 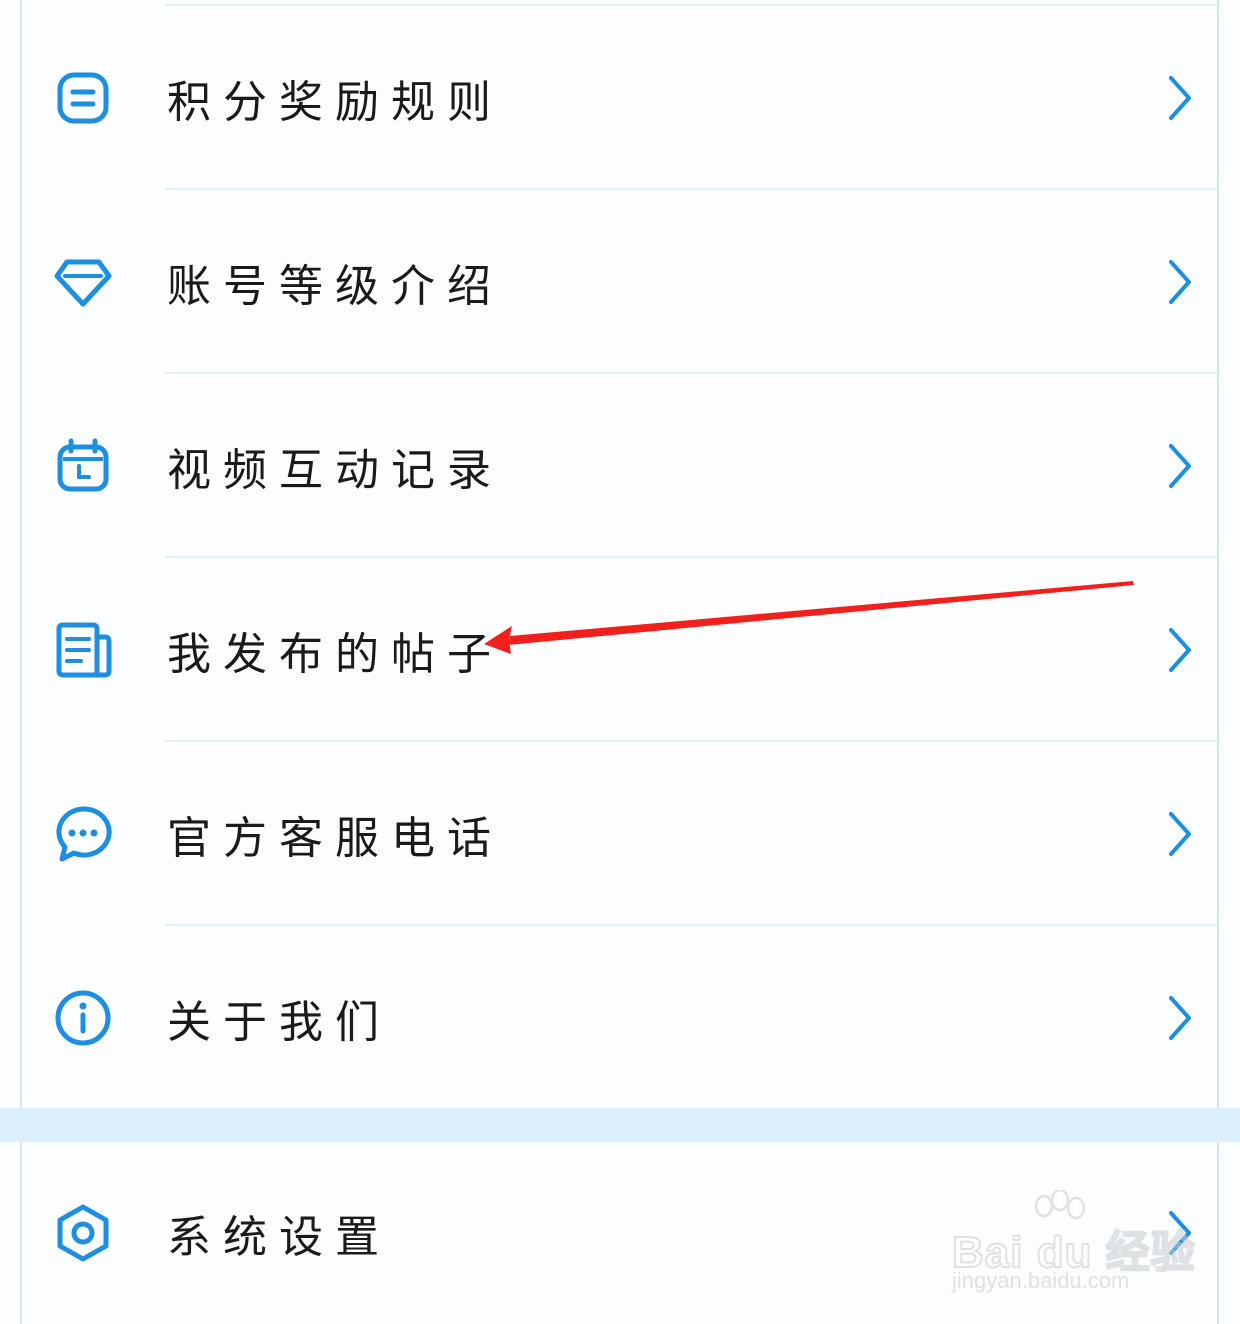 I want to click on chat-bubble-icon, so click(x=83, y=834).